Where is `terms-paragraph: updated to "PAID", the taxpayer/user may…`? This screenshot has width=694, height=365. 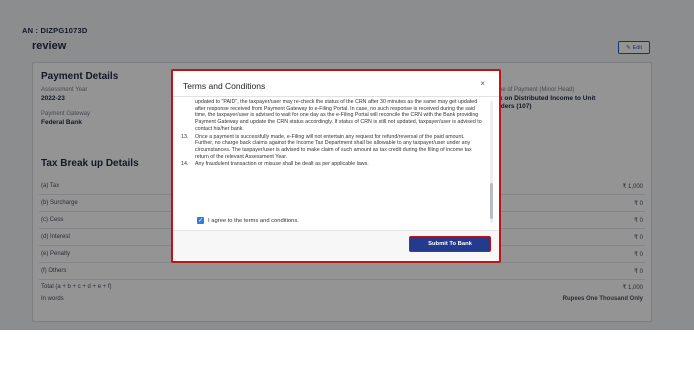
terms-paragraph: updated to "PAID", the taxpayer/user may… is located at coordinates (332, 116).